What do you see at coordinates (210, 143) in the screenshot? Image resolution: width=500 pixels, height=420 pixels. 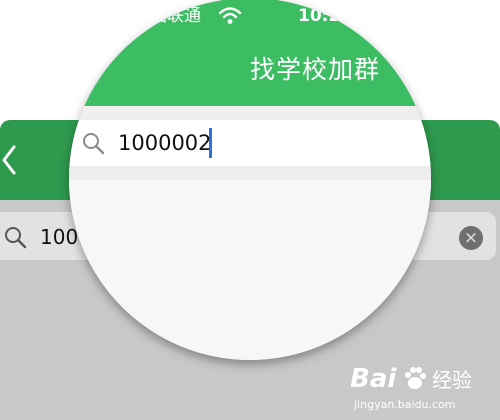 I see `text-cursor` at bounding box center [210, 143].